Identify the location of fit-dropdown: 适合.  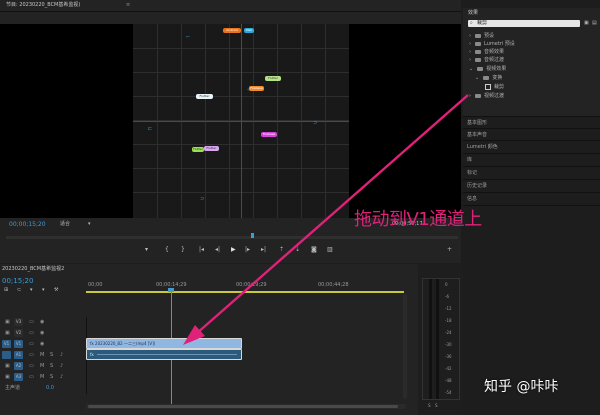
(65, 224).